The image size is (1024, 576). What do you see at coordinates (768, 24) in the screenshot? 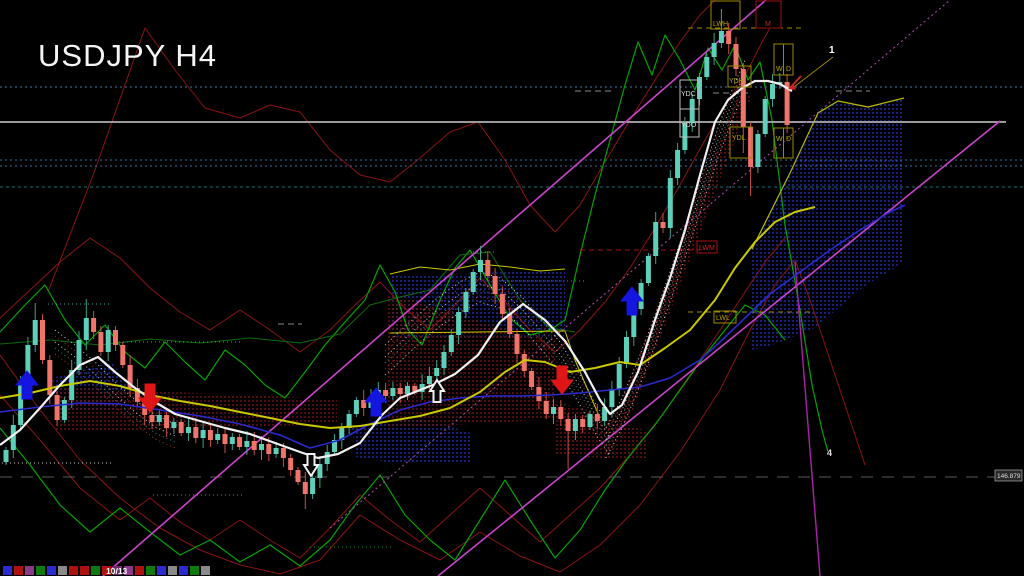
I see `level-box-label: M` at bounding box center [768, 24].